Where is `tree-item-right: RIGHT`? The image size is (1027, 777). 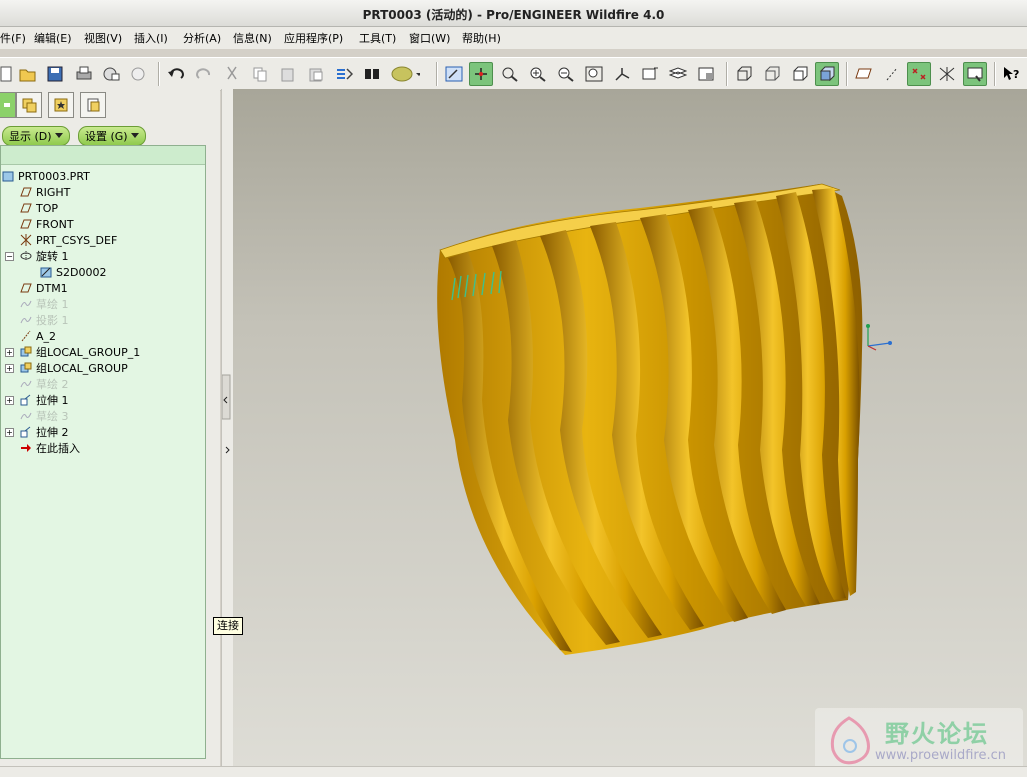 tree-item-right: RIGHT is located at coordinates (44, 192).